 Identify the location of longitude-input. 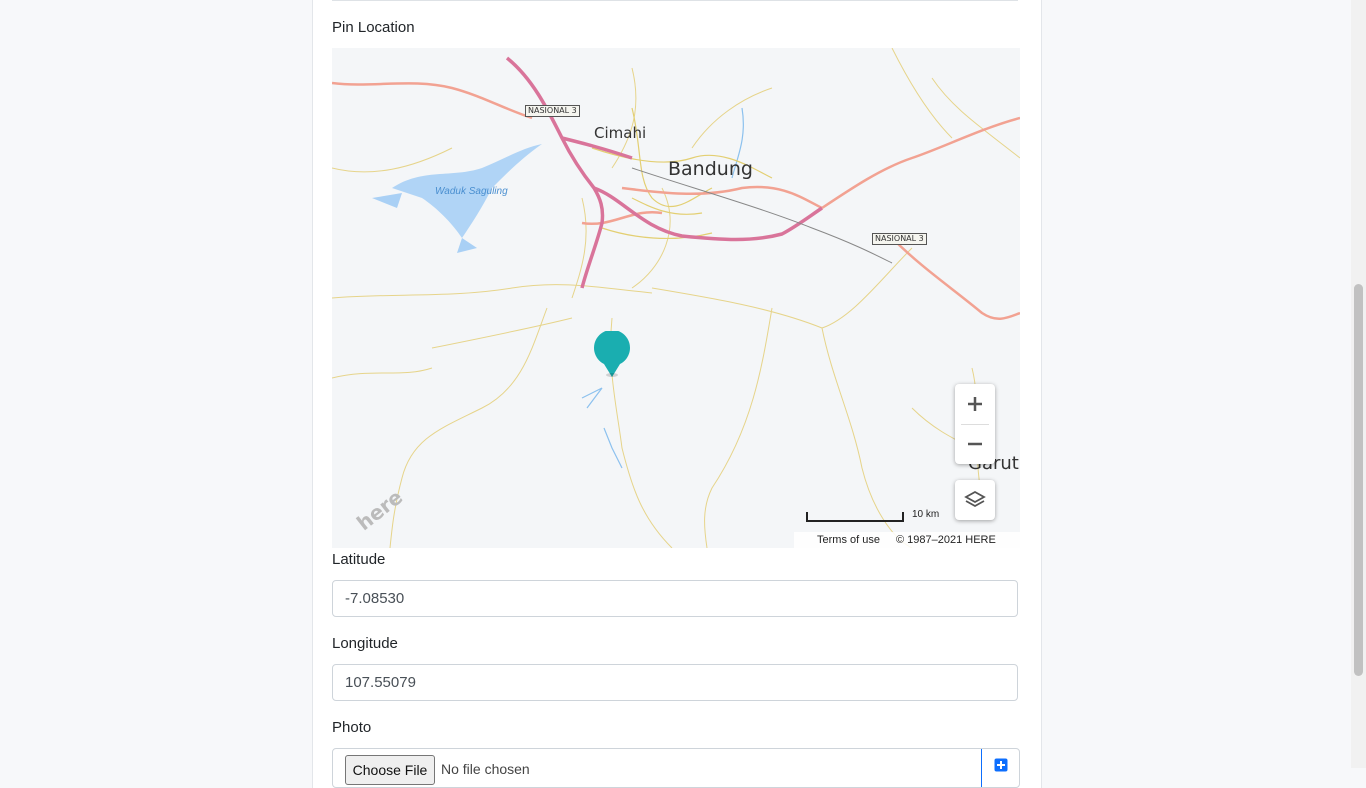
(675, 682).